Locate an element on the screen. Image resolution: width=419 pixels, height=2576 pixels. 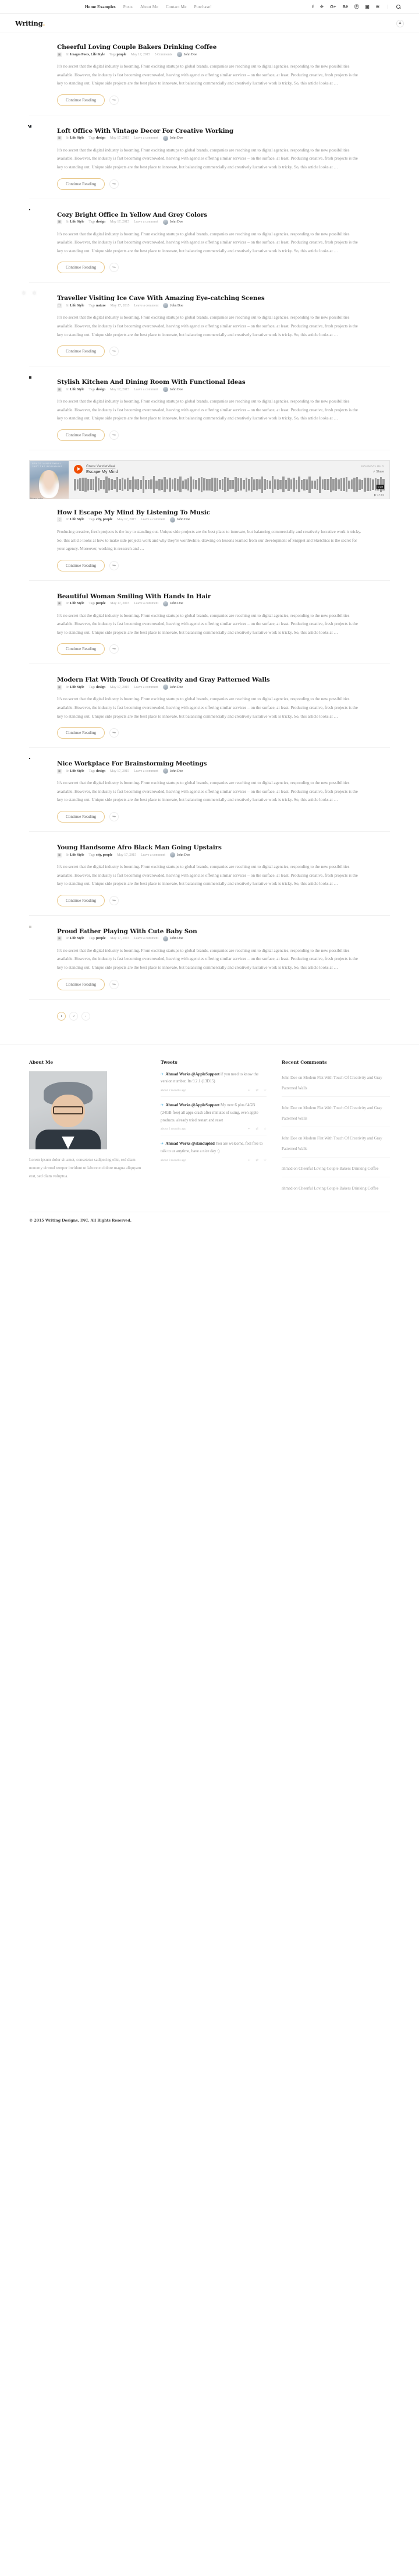
pagination-page-1: 1 is located at coordinates (62, 1016).